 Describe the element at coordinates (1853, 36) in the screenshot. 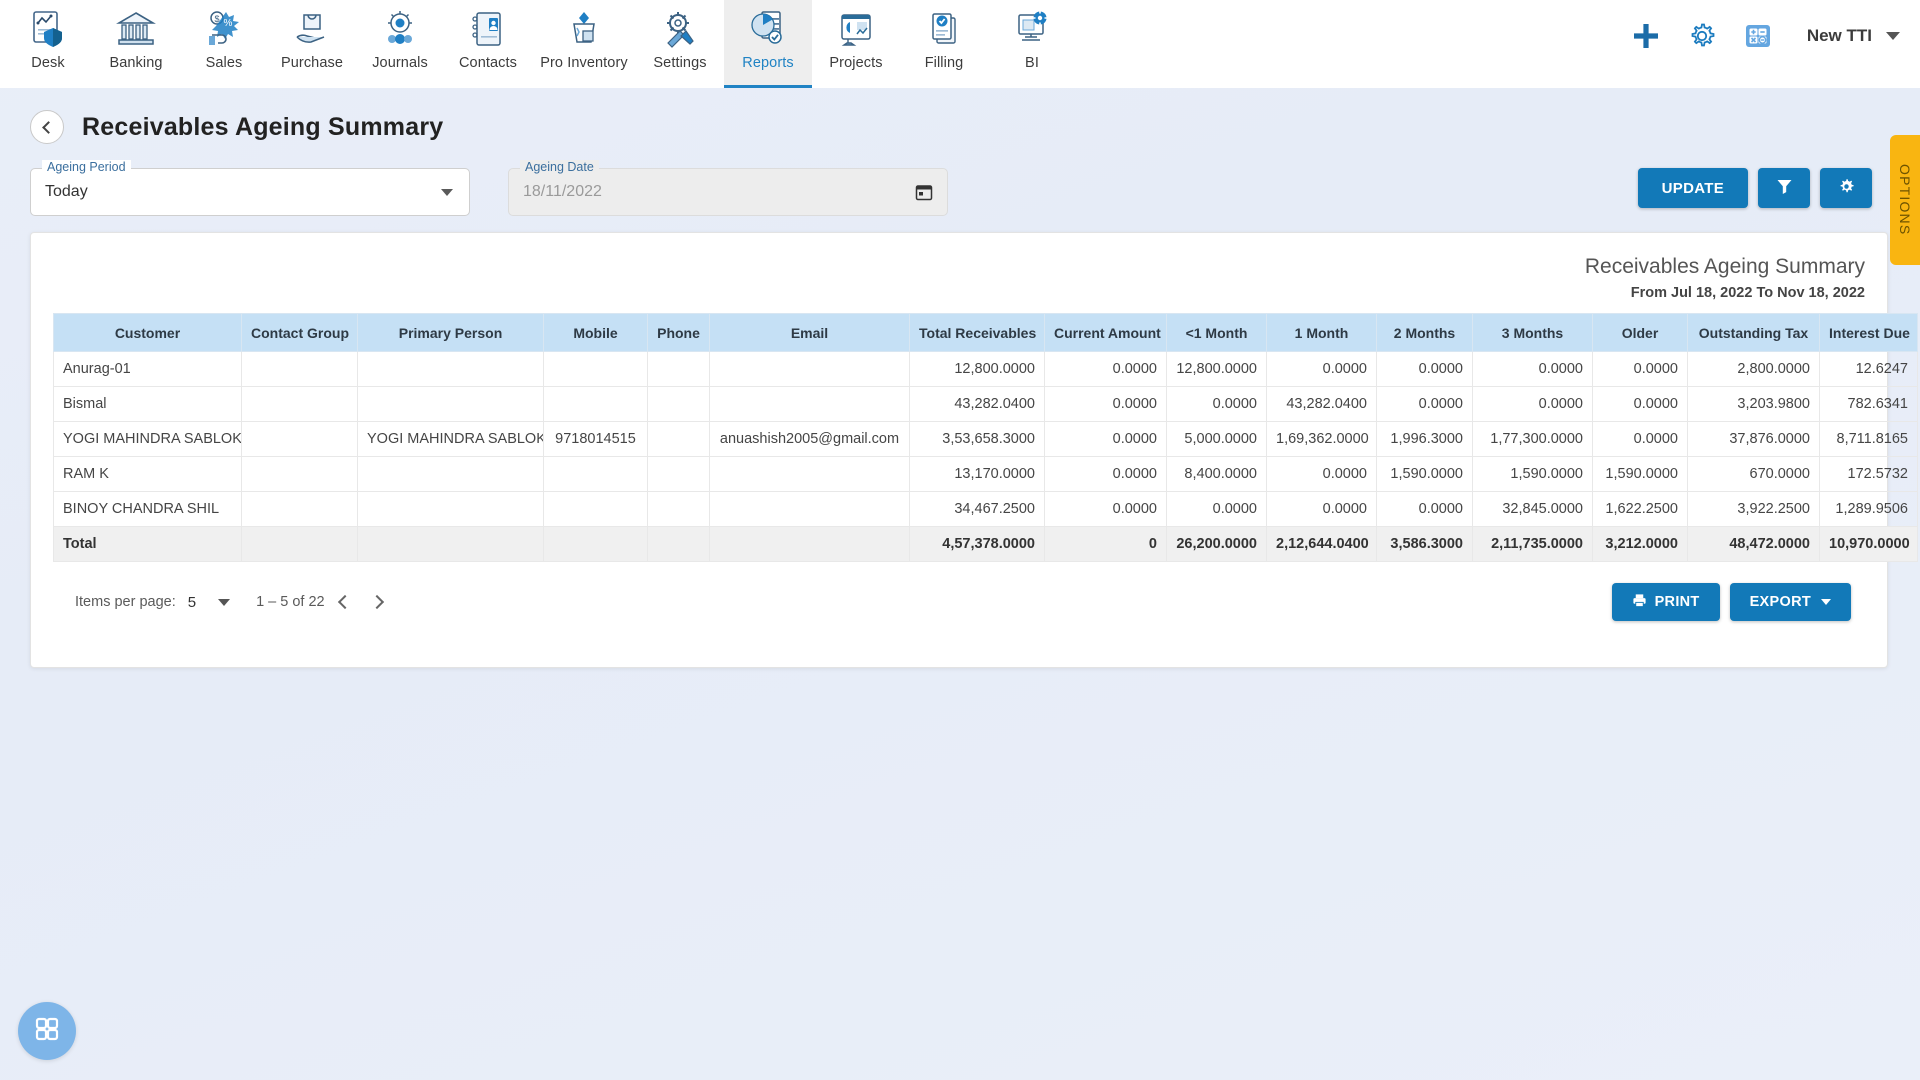

I see `company-switcher: New TTI` at that location.